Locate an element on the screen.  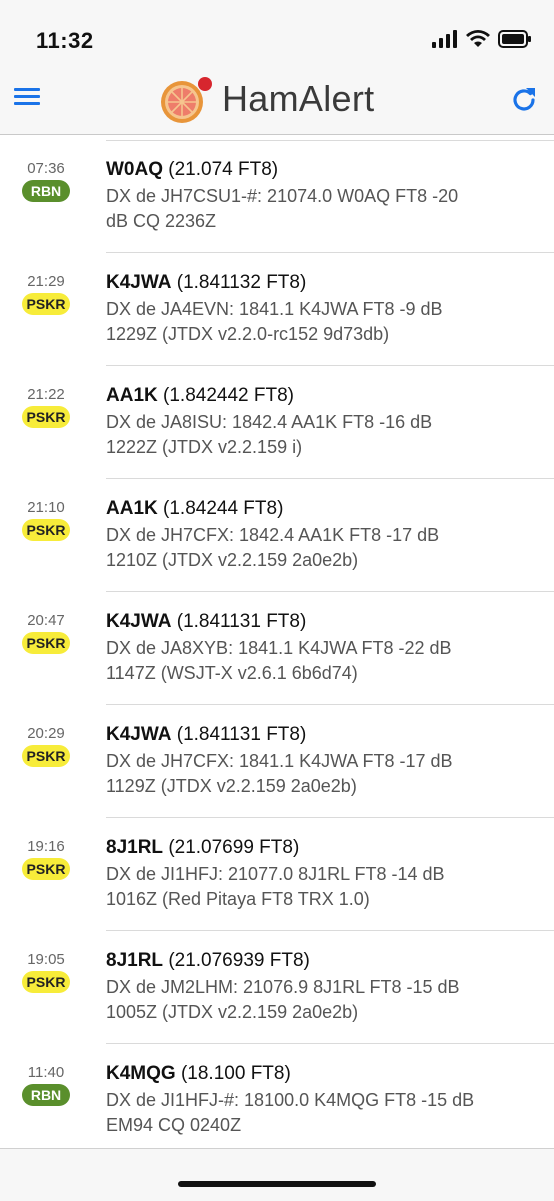
spot-frequency: (21.076939 FT8) is located at coordinates (239, 960).